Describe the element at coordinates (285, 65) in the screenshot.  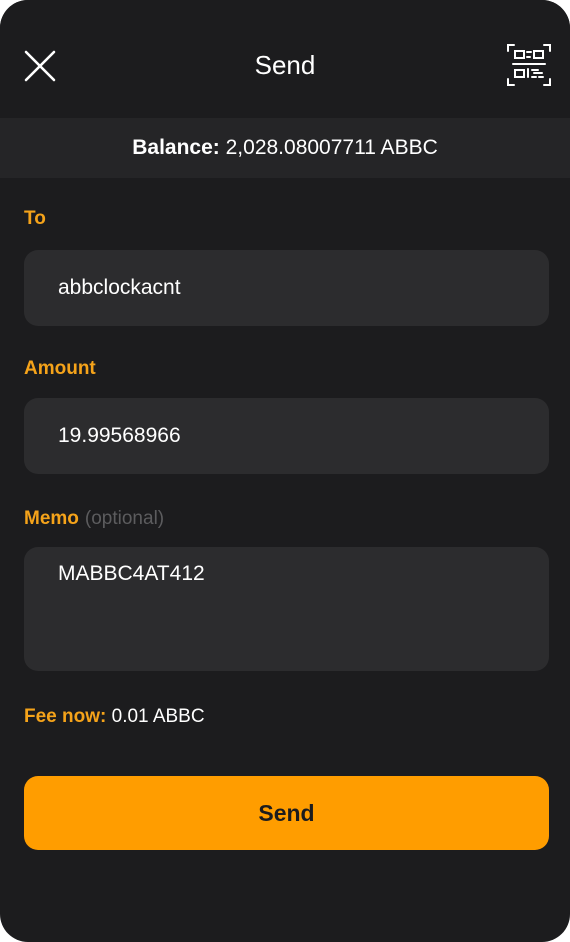
I see `page-title: Send` at that location.